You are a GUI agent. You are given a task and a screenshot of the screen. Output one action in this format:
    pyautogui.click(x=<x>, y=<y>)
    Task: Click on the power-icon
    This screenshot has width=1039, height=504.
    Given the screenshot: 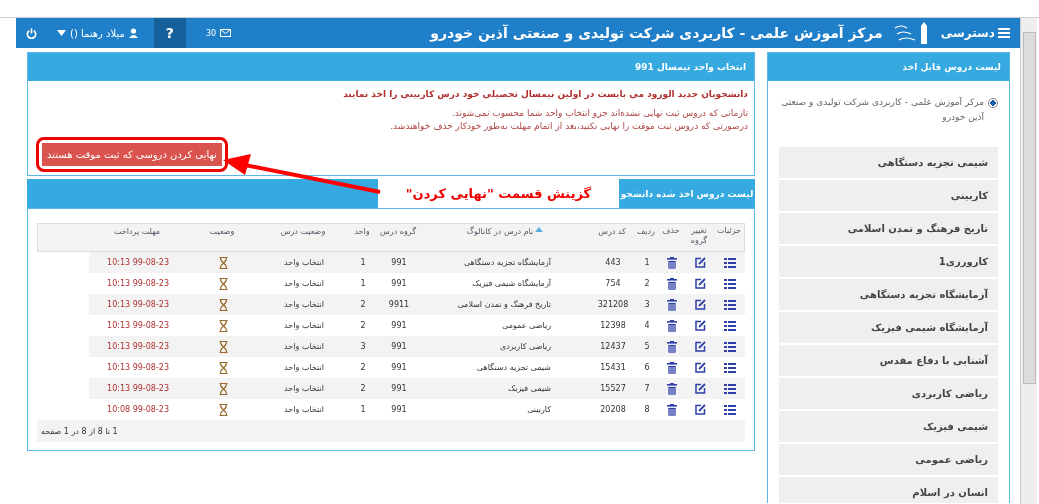 What is the action you would take?
    pyautogui.click(x=31, y=33)
    